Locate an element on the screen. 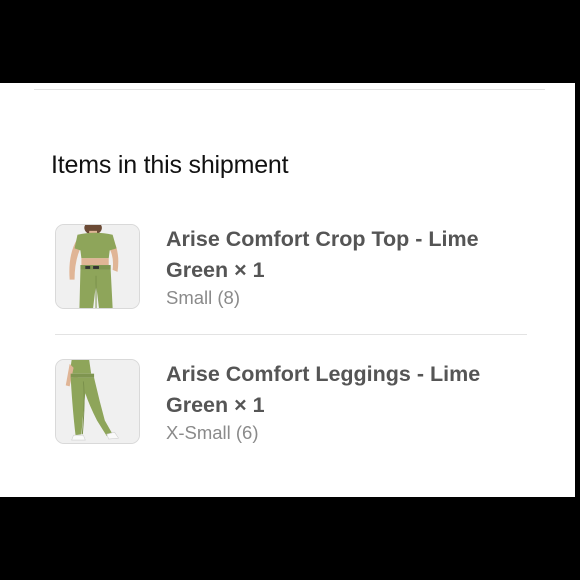  top-divider is located at coordinates (289, 89).